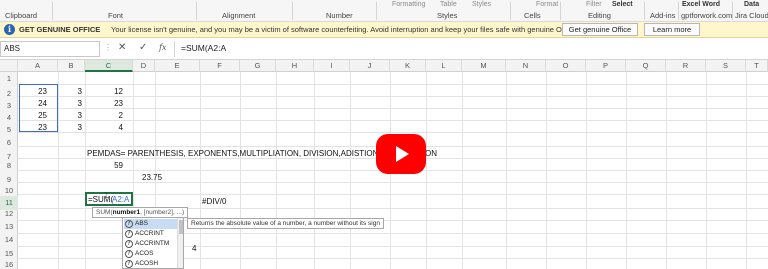 The height and width of the screenshot is (269, 768). I want to click on row-header-7: 7, so click(9, 156).